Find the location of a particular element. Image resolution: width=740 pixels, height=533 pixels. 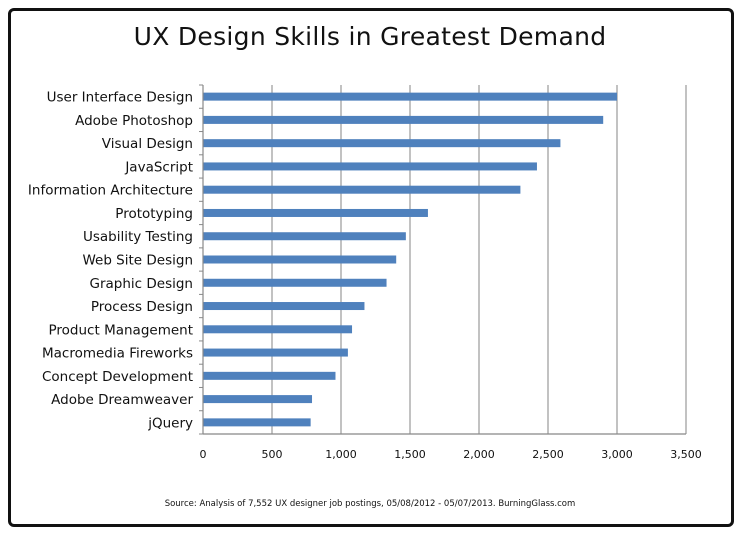

x-tick-label: 0 is located at coordinates (203, 454).